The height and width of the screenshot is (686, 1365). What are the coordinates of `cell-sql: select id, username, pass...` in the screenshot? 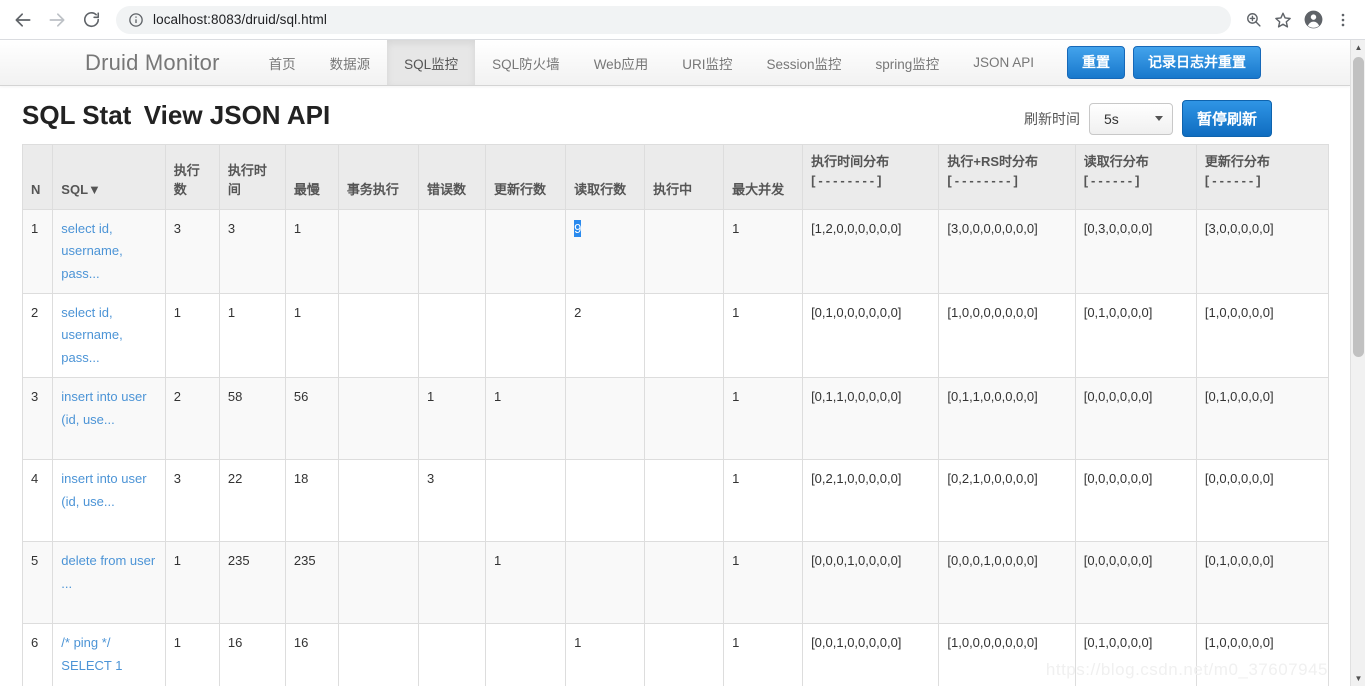 It's located at (109, 251).